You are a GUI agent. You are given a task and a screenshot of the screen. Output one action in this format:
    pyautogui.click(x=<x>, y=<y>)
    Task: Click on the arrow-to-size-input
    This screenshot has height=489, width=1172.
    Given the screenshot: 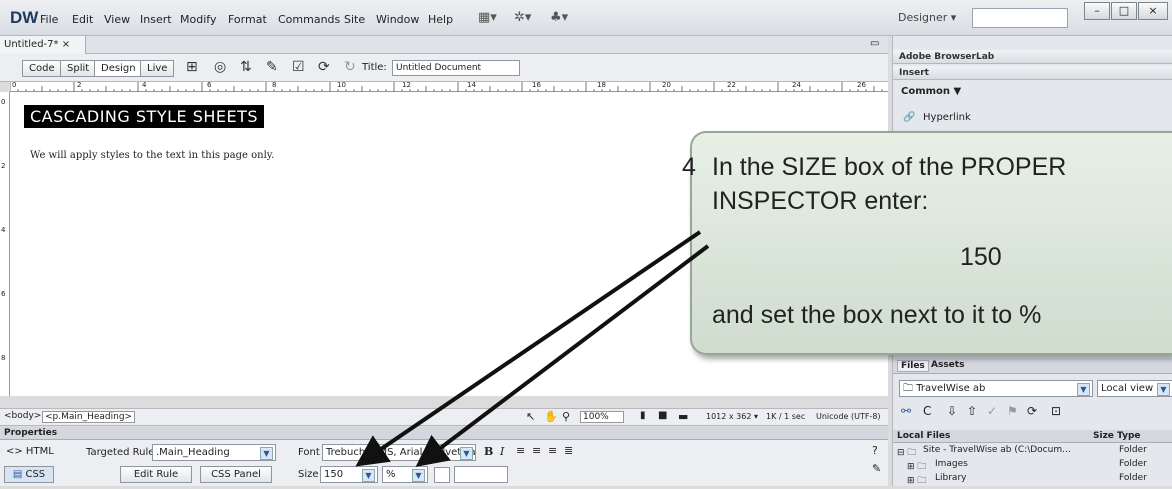 What is the action you would take?
    pyautogui.click(x=528, y=348)
    